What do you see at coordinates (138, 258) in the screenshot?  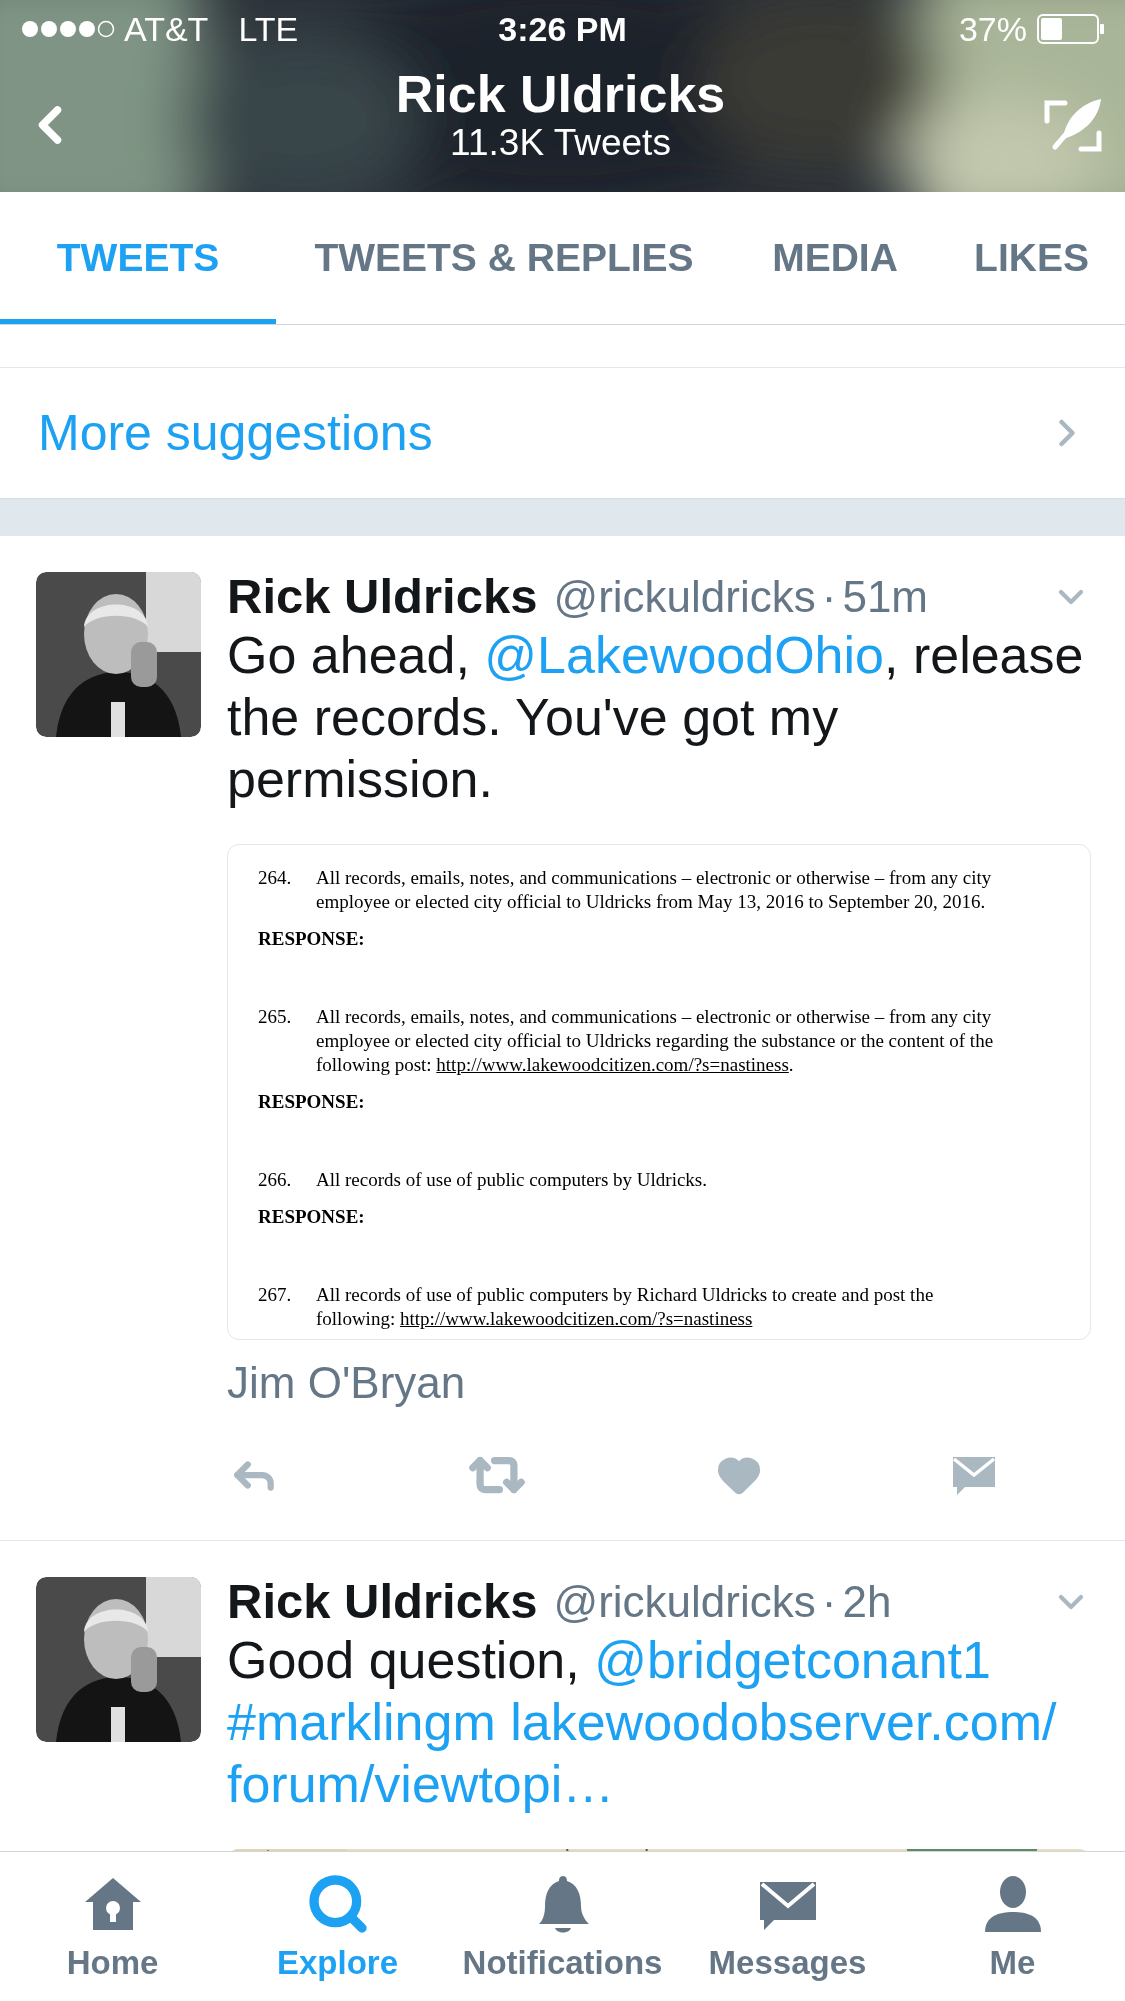 I see `profile-tab: TWEETS` at bounding box center [138, 258].